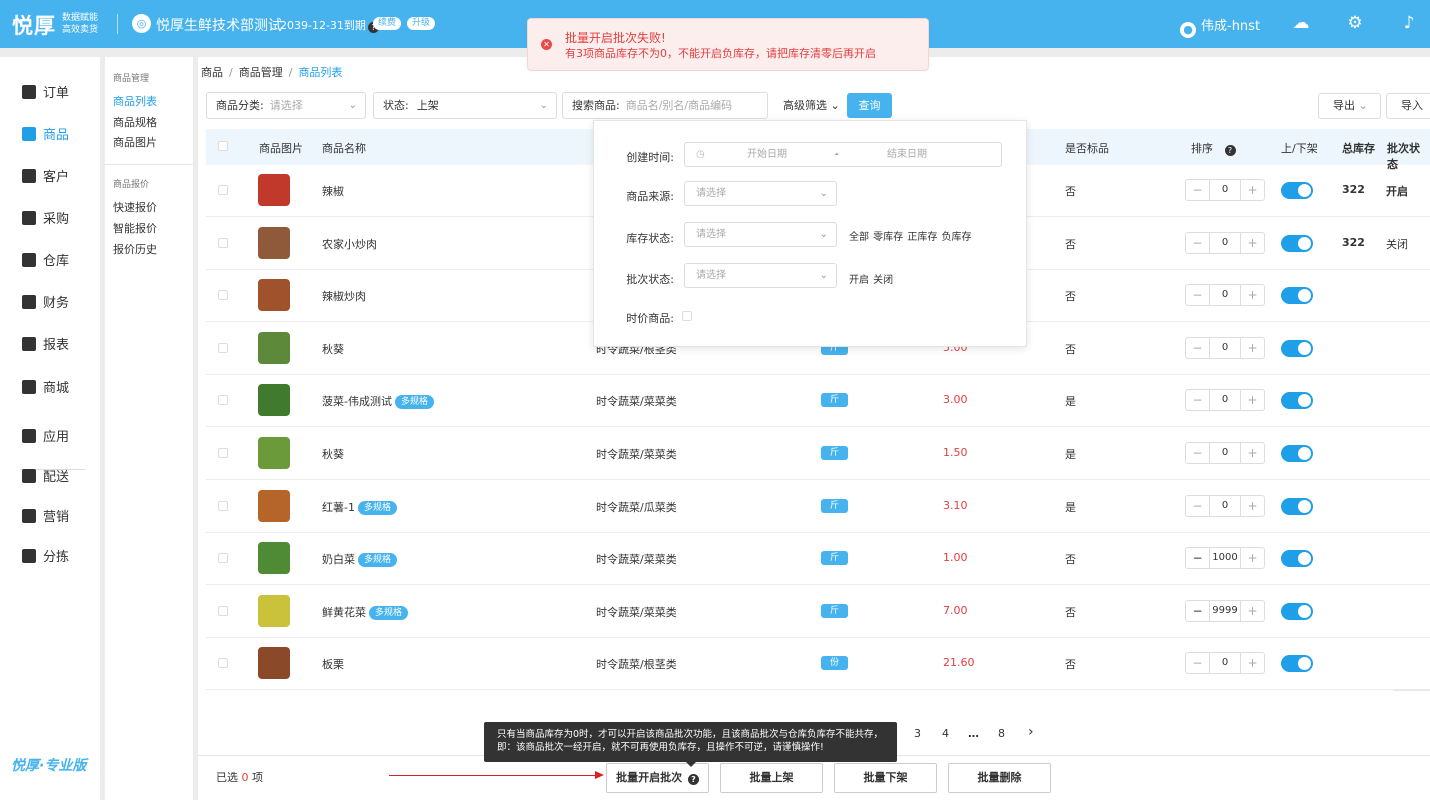 The width and height of the screenshot is (1430, 800). I want to click on sidebar-item-reports: 报表, so click(45, 343).